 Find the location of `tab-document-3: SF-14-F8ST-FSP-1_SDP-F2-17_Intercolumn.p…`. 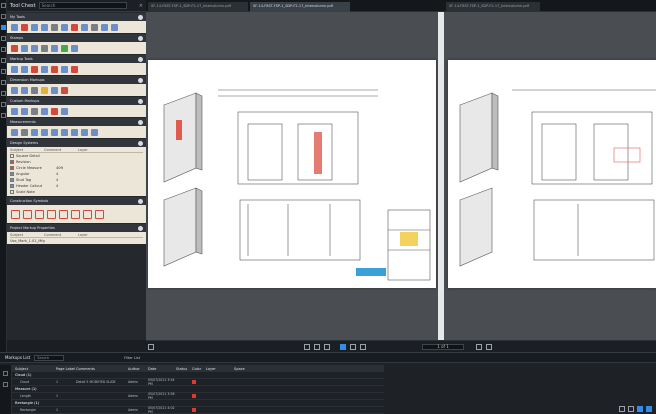

tab-document-3: SF-14-F8ST-FSP-1_SDP-F2-17_Intercolumn.p… is located at coordinates (493, 7).